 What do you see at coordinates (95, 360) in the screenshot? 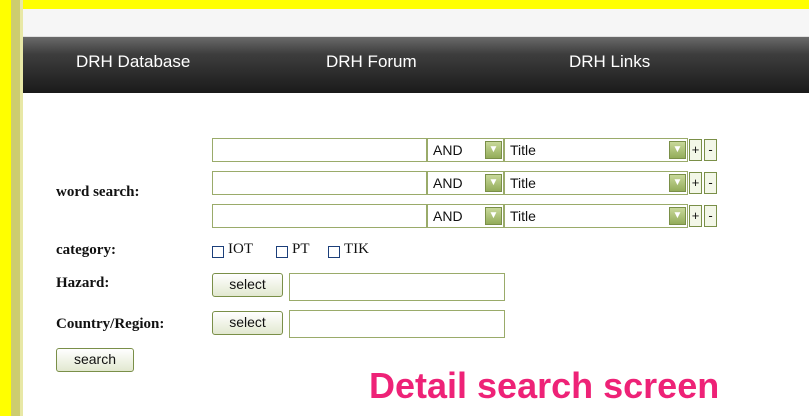
I see `search-button: search` at bounding box center [95, 360].